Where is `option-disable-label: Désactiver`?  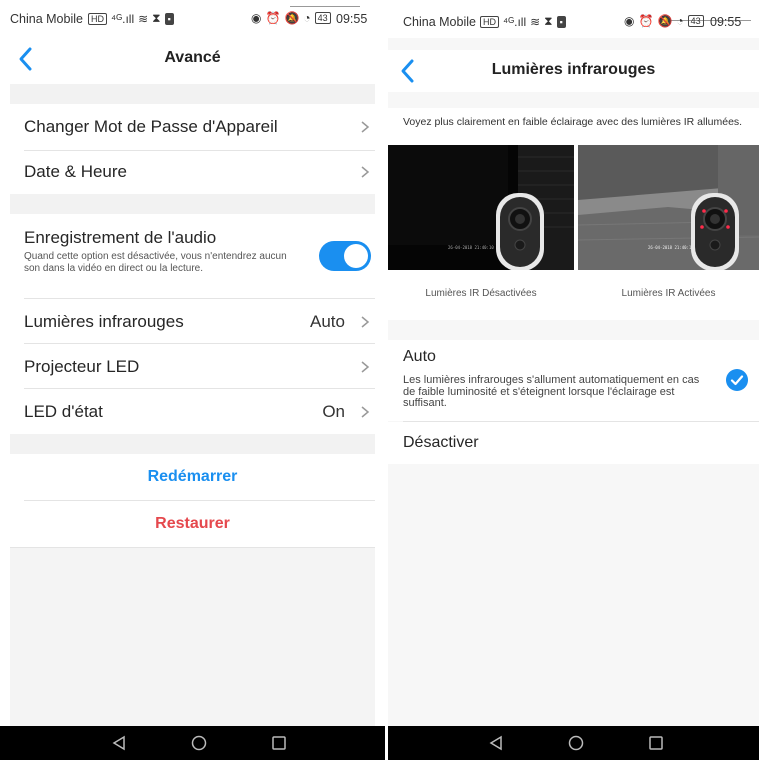
option-disable-label: Désactiver is located at coordinates (441, 442).